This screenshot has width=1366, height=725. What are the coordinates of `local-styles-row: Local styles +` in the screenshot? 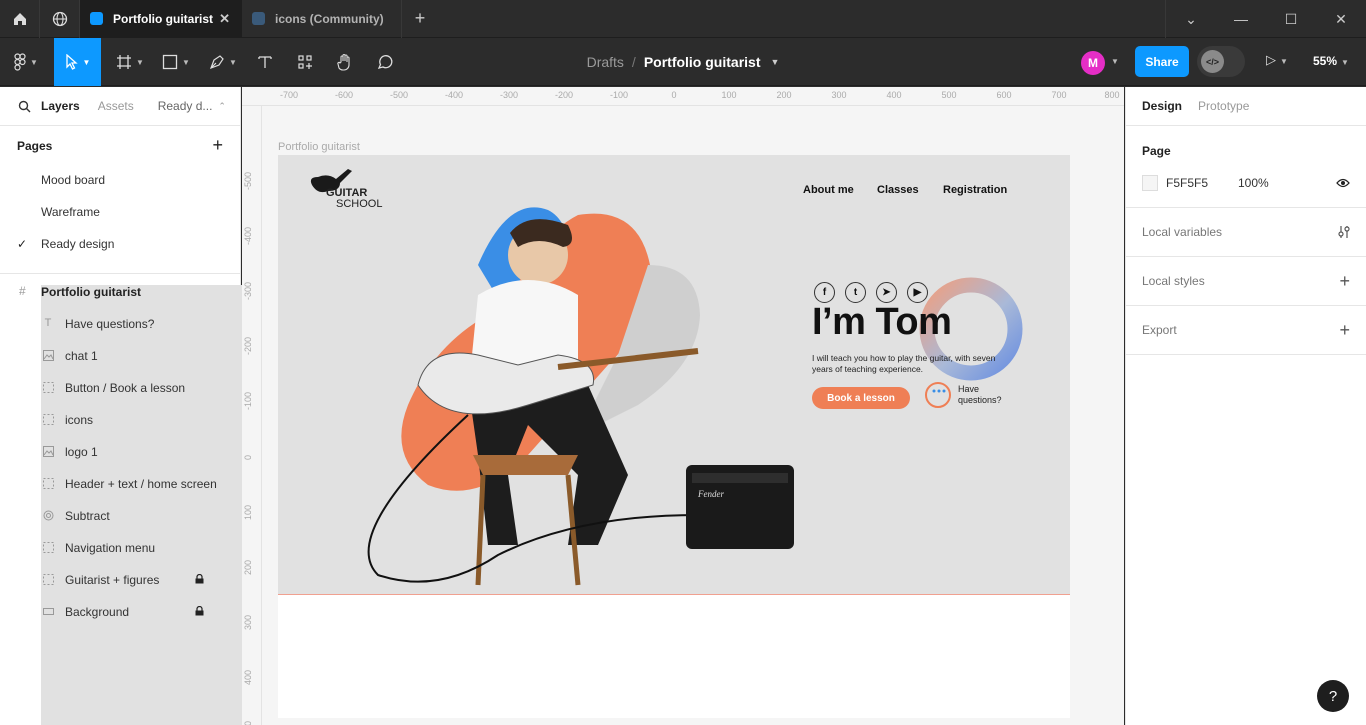 It's located at (1246, 281).